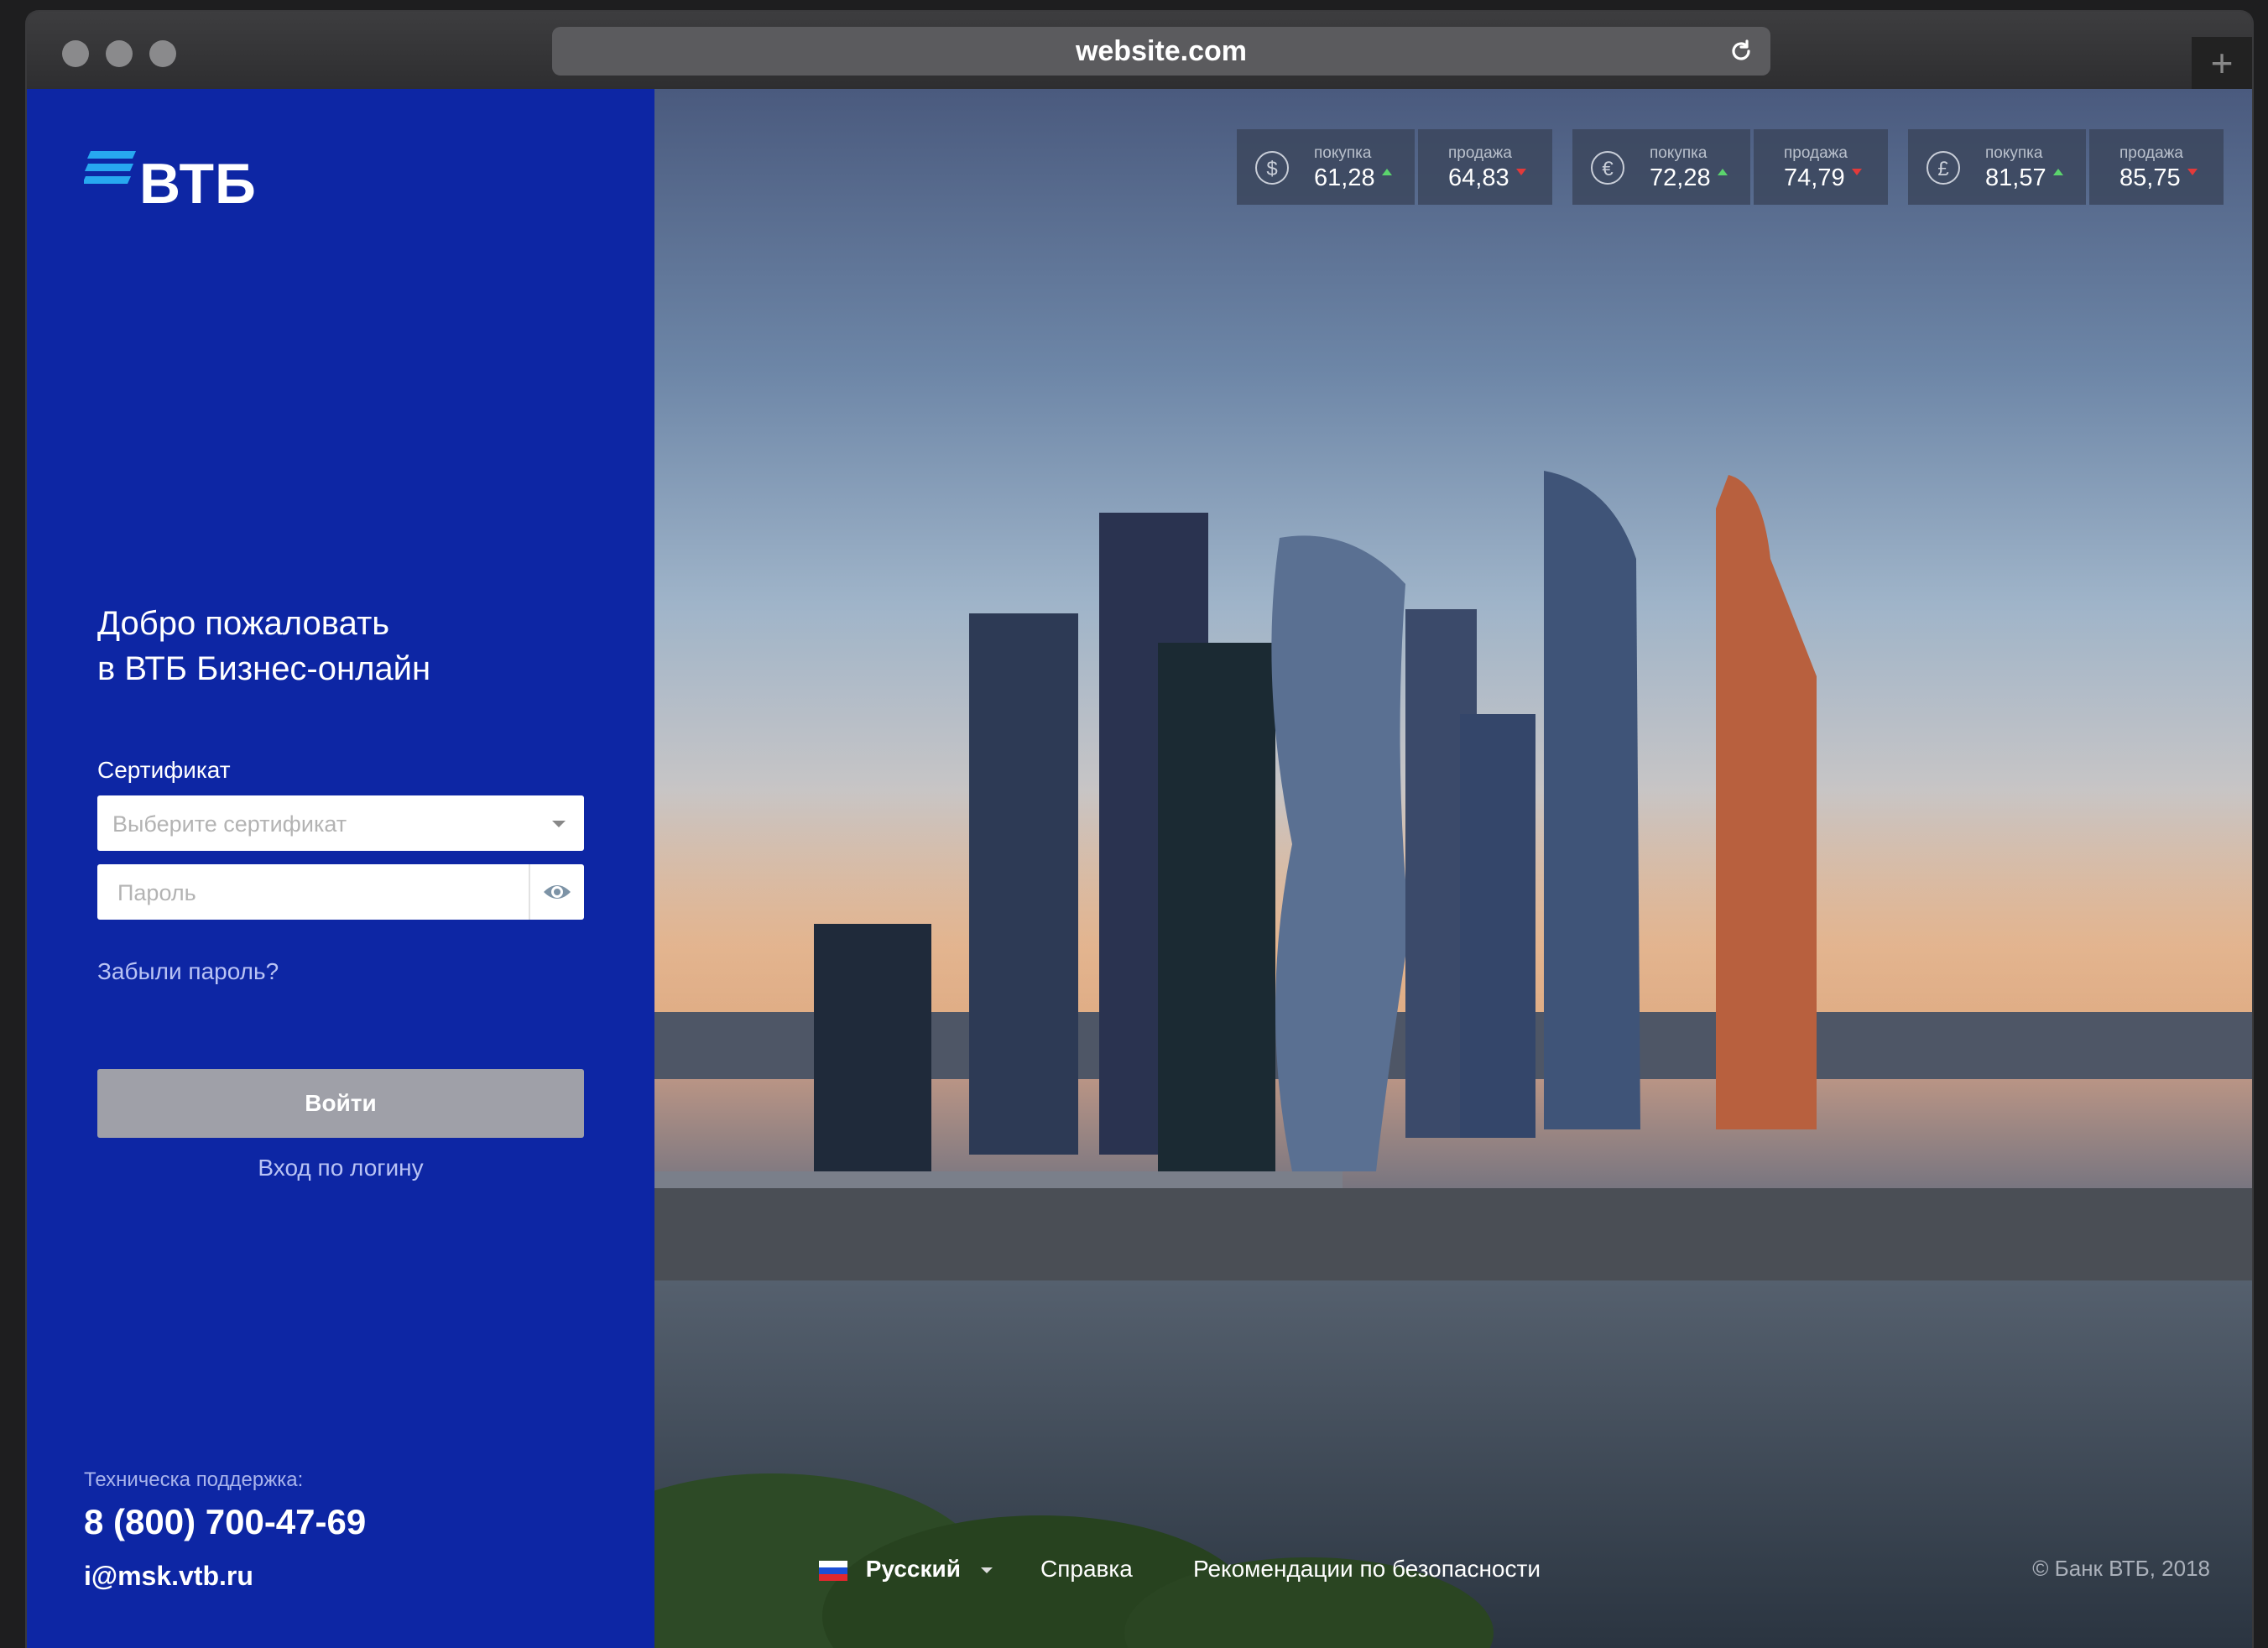  What do you see at coordinates (230, 824) in the screenshot?
I see `certificate-placeholder: Выберите сертификат` at bounding box center [230, 824].